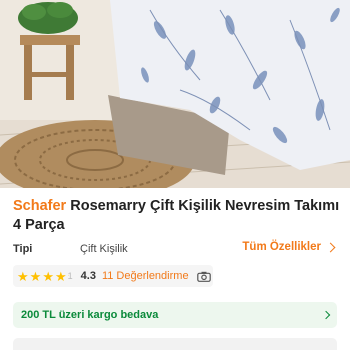 The image size is (350, 350). Describe the element at coordinates (145, 276) in the screenshot. I see `review-count-link: 11 Değerlendirme` at that location.